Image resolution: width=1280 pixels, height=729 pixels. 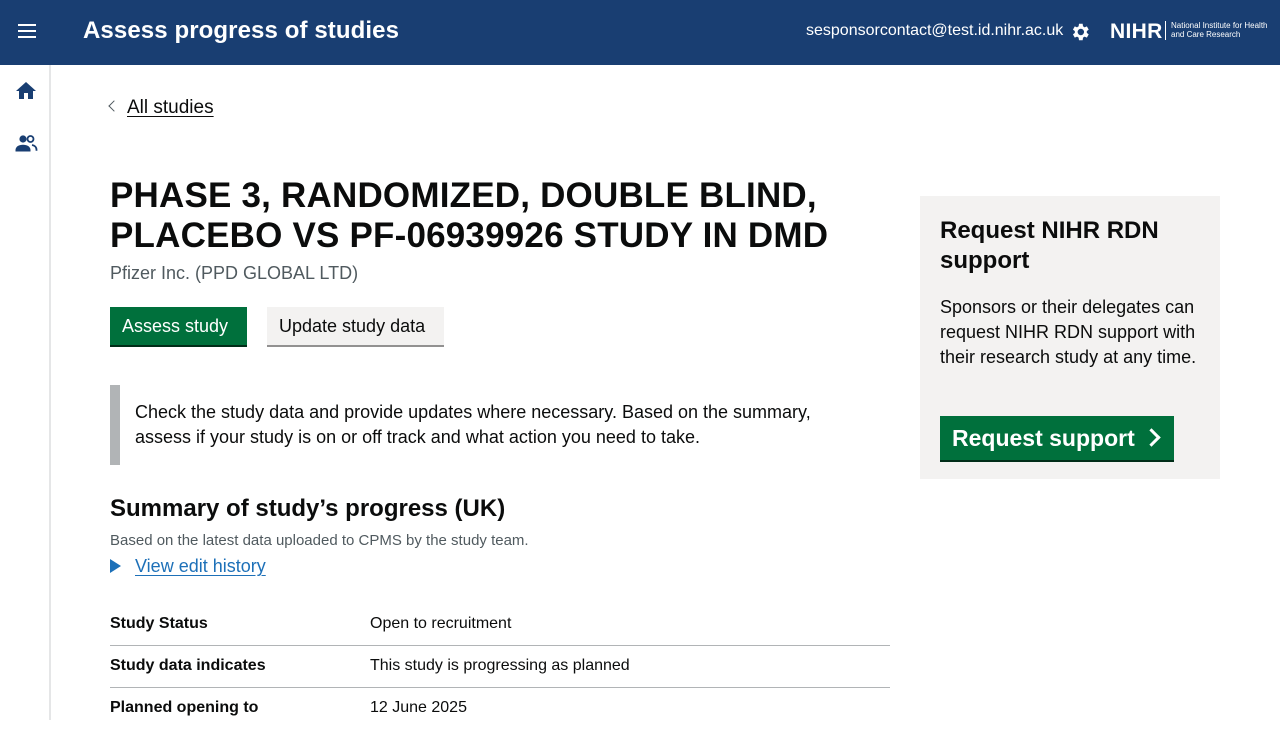 What do you see at coordinates (184, 707) in the screenshot?
I see `summary-key: Planned opening to` at bounding box center [184, 707].